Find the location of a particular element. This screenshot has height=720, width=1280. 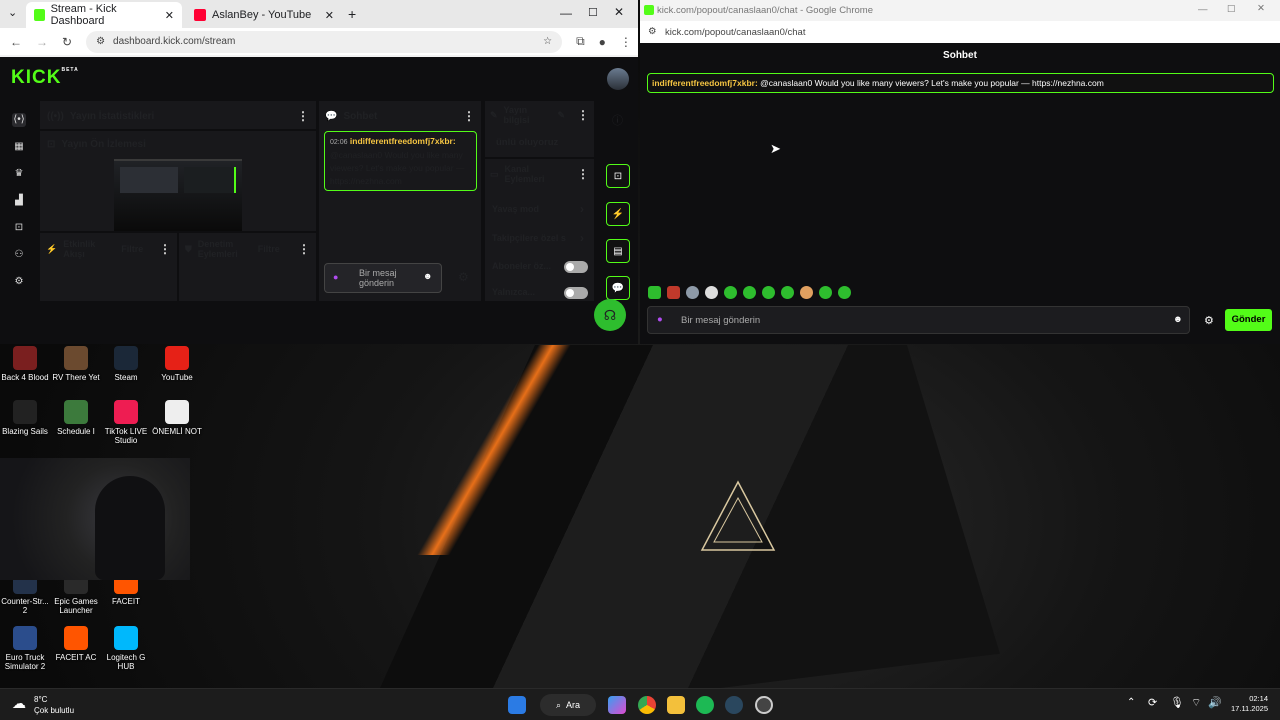

file-explorer-icon is located at coordinates (676, 705).